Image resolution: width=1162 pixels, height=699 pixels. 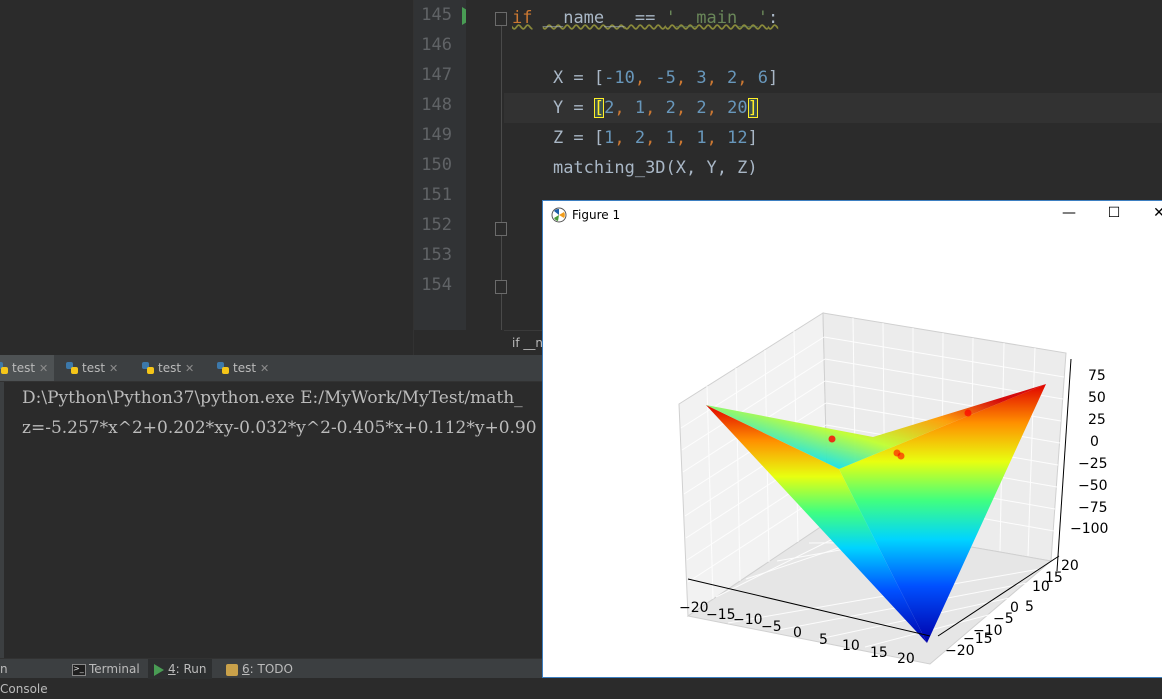 I want to click on code-line-148: Y = [2, 1, 2, 2, 20], so click(x=635, y=108).